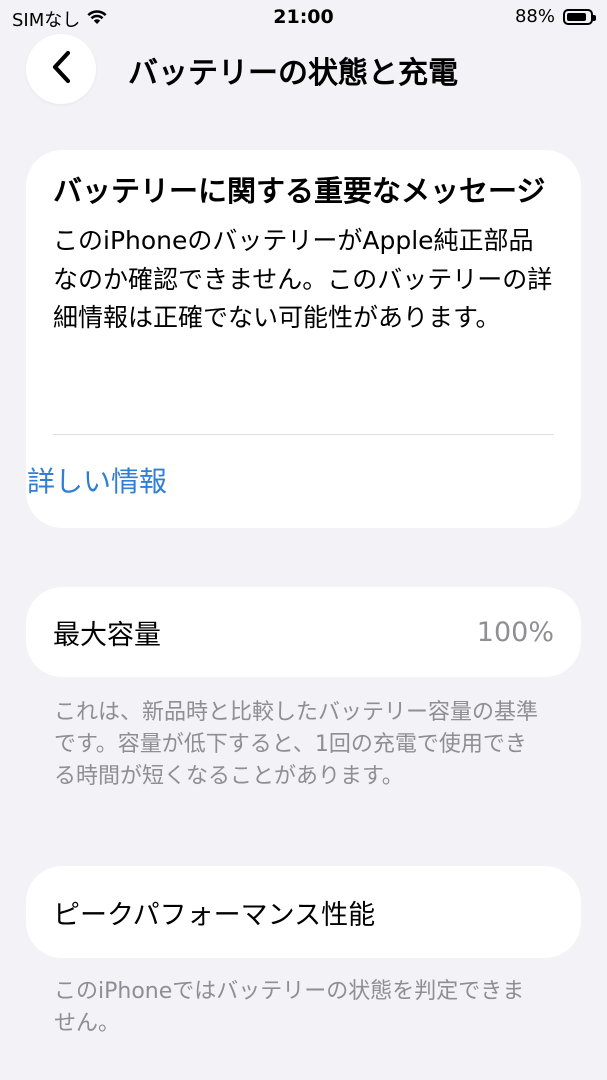 Image resolution: width=607 pixels, height=1080 pixels. Describe the element at coordinates (289, 1007) in the screenshot. I see `performance-footnote: このiPhoneではバッテリーの状態を判定できません。` at that location.